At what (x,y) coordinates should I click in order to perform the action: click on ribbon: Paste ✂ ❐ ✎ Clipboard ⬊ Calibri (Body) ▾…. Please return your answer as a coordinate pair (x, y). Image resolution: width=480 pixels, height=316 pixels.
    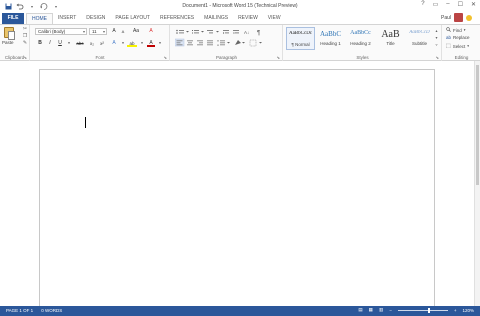
    Looking at the image, I should click on (240, 42).